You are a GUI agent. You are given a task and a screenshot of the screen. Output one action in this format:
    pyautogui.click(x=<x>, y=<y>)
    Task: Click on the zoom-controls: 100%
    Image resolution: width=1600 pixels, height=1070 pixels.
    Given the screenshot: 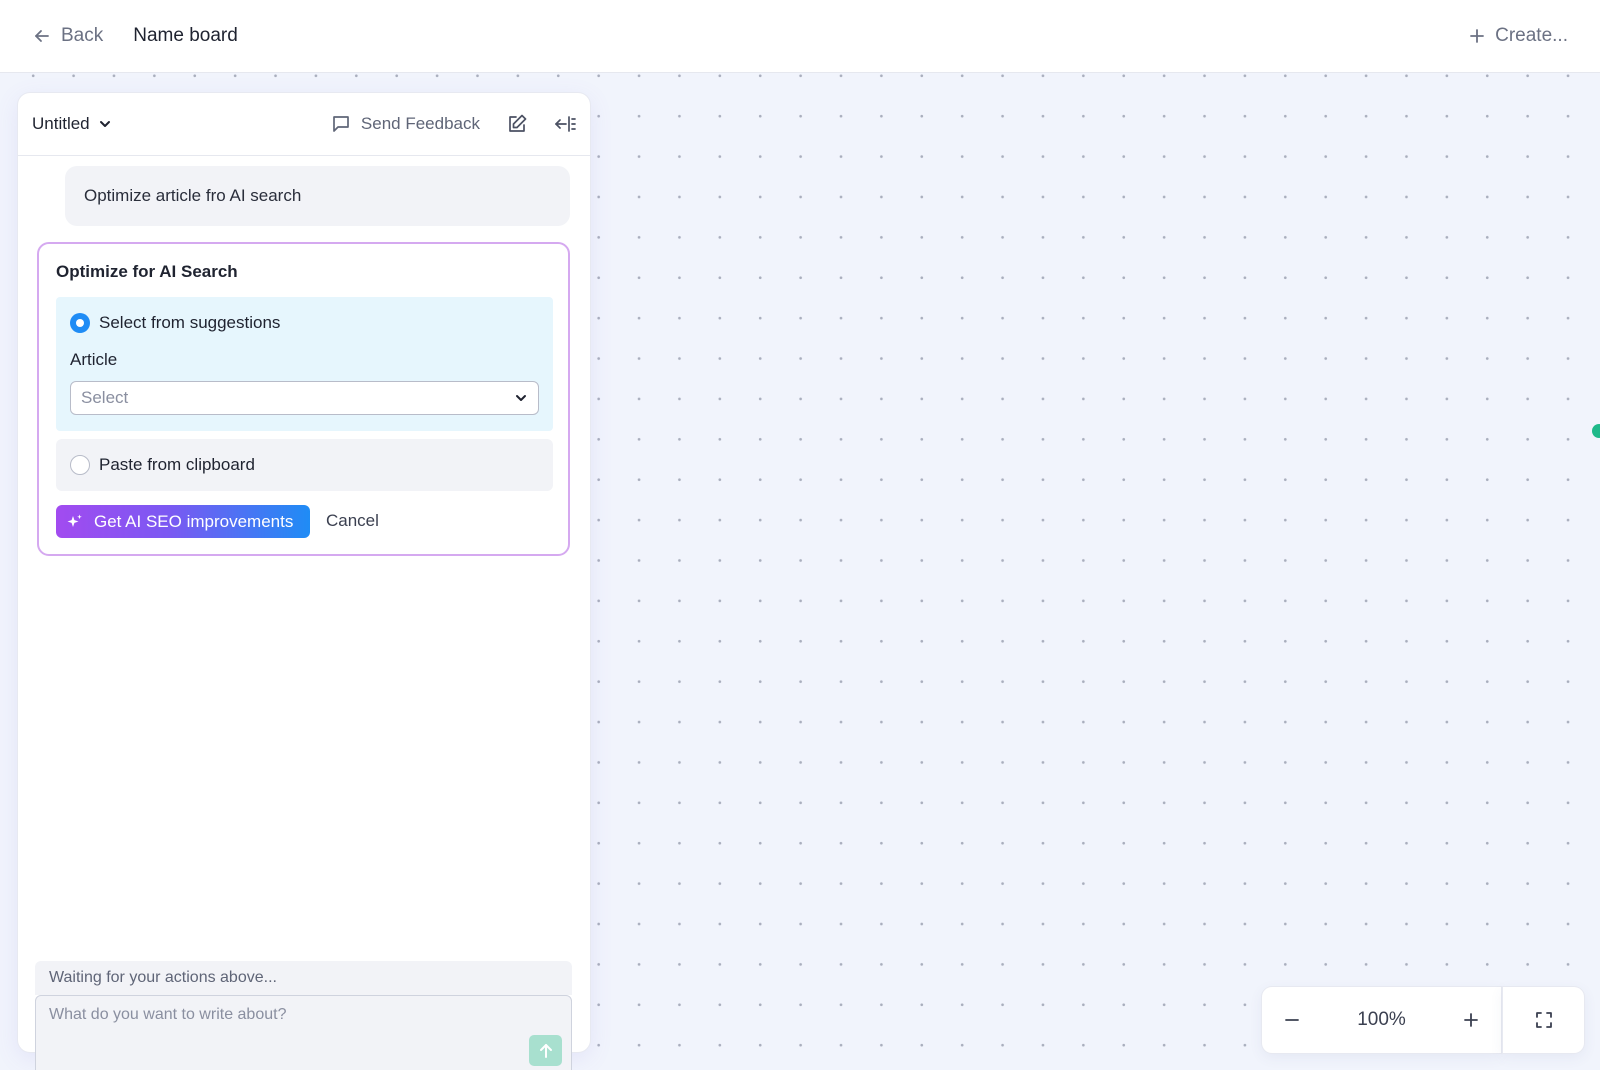 What is the action you would take?
    pyautogui.click(x=1381, y=1020)
    